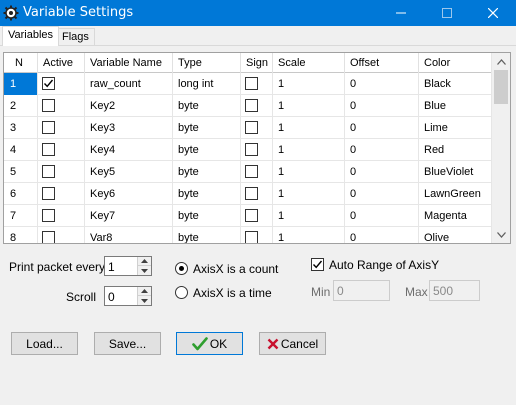 The height and width of the screenshot is (405, 516). Describe the element at coordinates (455, 172) in the screenshot. I see `cell-color: BlueViolet` at that location.